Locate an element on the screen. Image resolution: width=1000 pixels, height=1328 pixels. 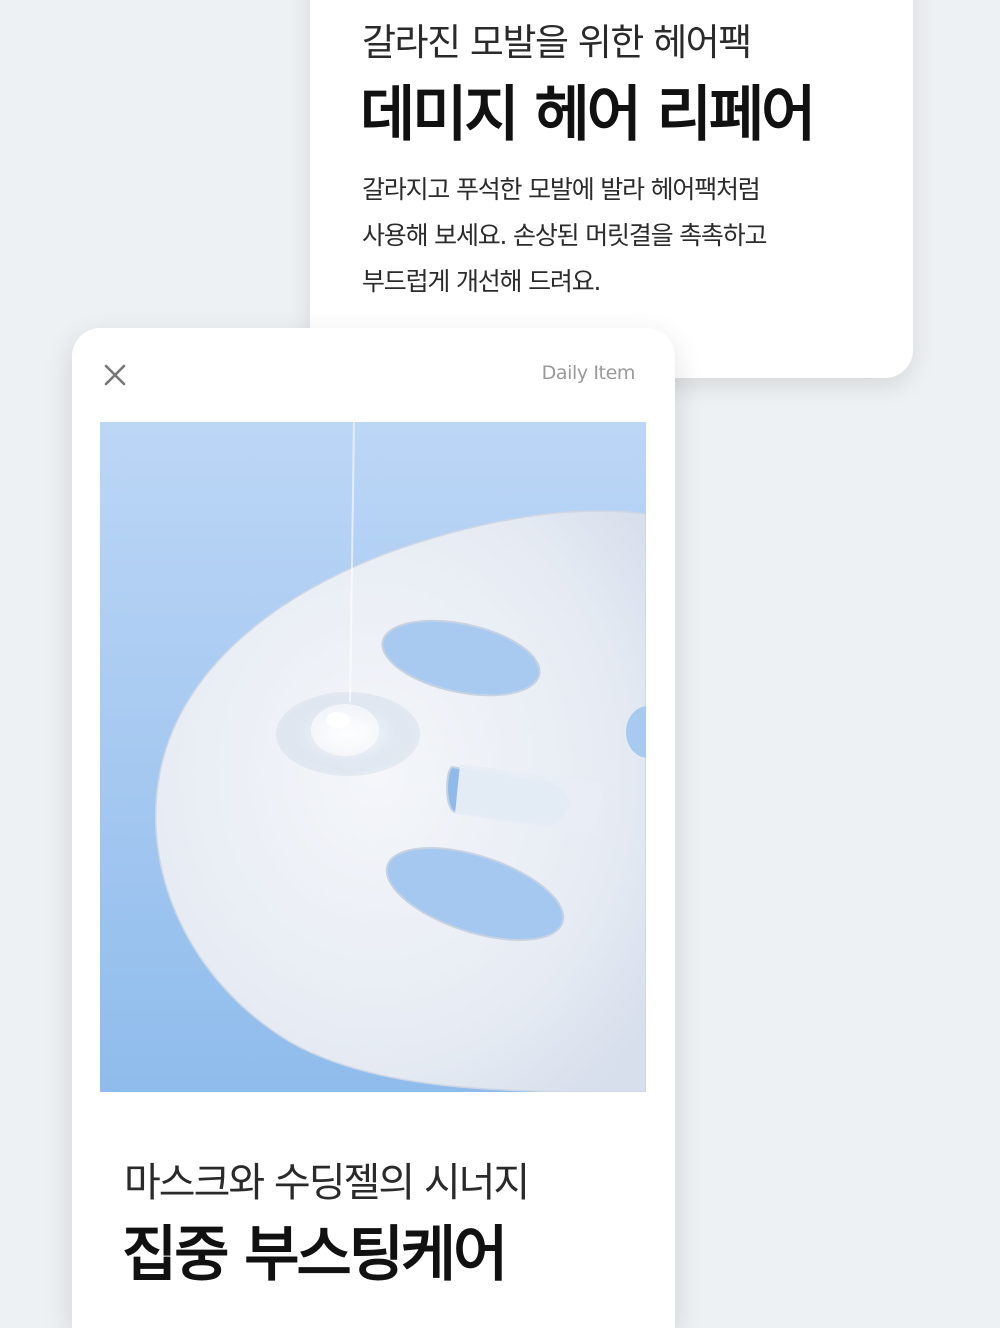
item-subtitle: 마스크와 수딩젤의 시너지 is located at coordinates (327, 1183).